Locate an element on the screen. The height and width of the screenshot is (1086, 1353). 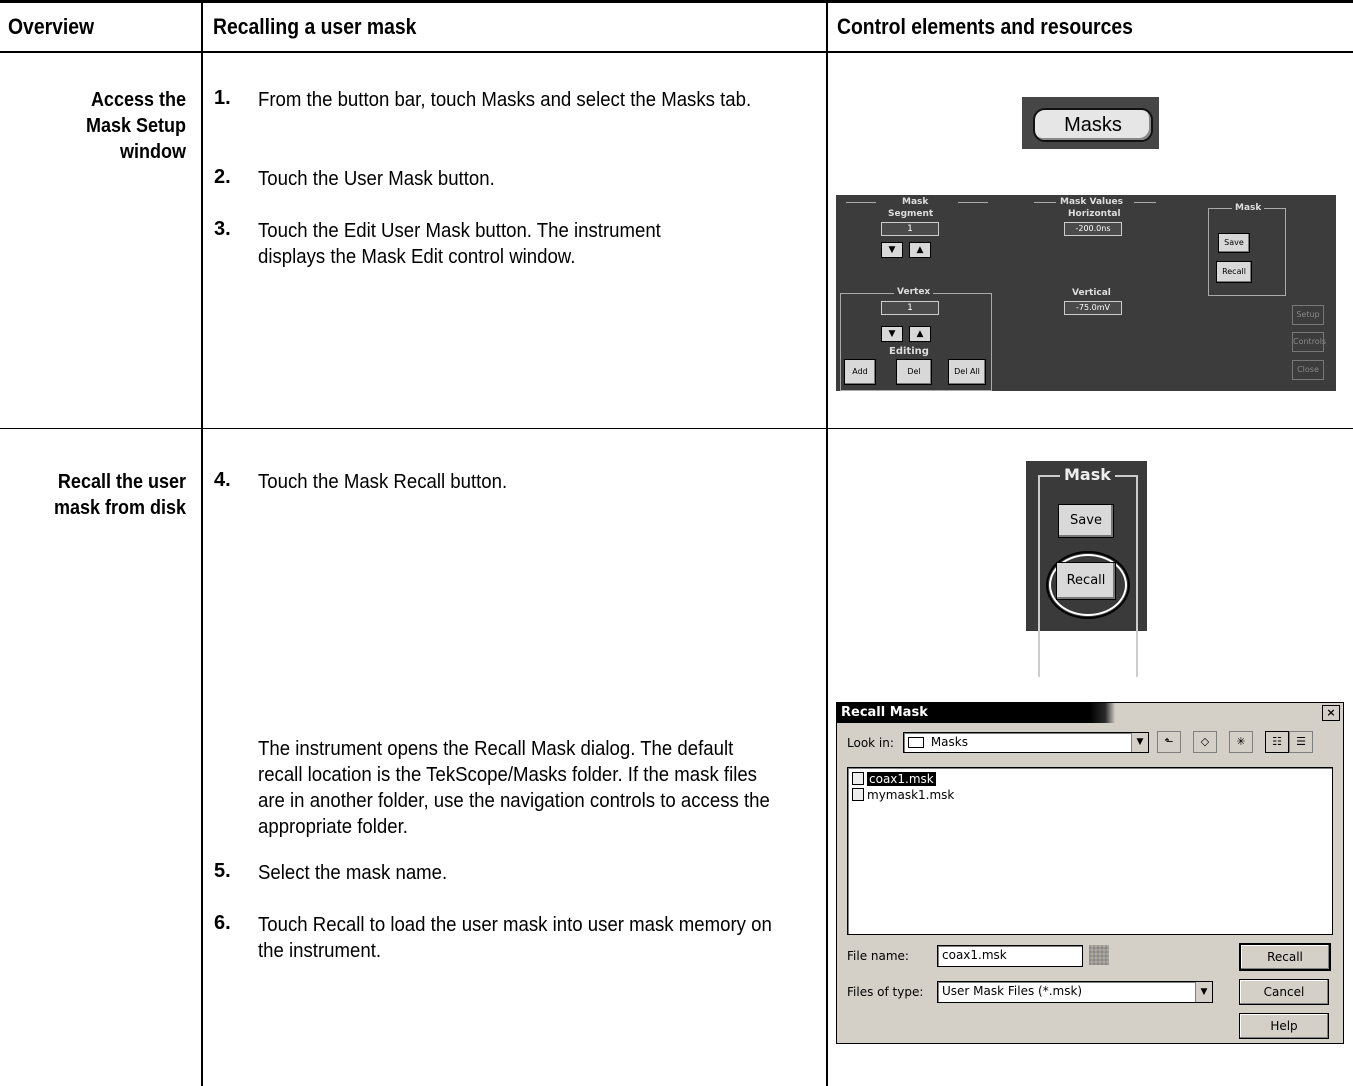
folder-icon is located at coordinates (916, 742).